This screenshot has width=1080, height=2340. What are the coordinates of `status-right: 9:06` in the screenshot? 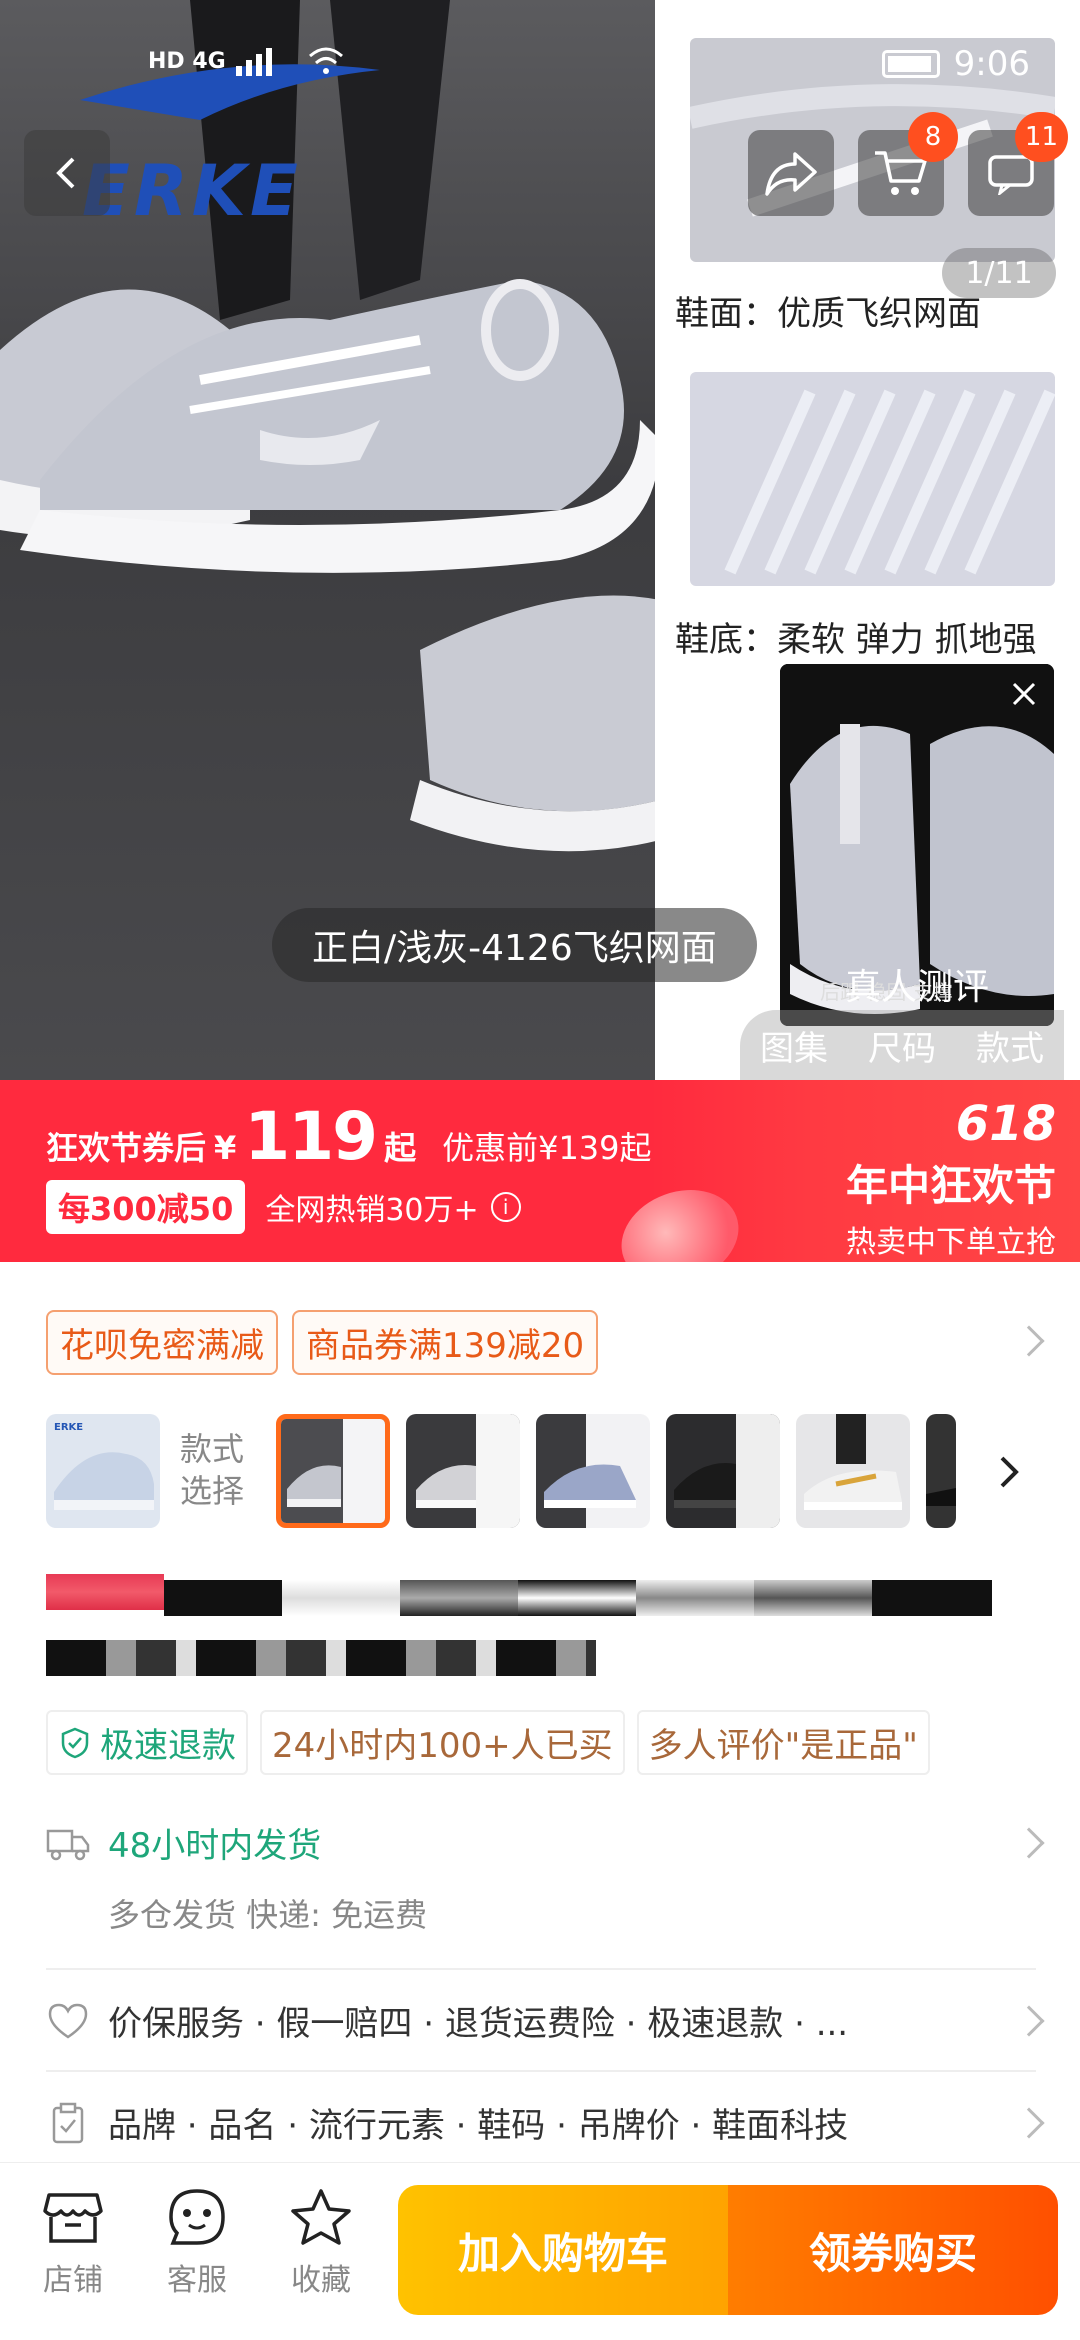 It's located at (955, 64).